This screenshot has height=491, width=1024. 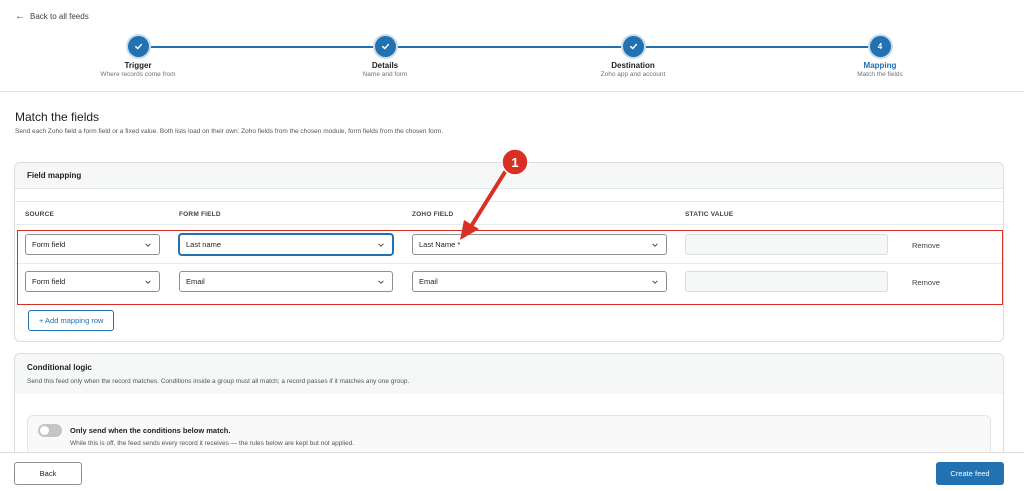 What do you see at coordinates (71, 320) in the screenshot?
I see `add-mapping-row-button: + Add mapping row` at bounding box center [71, 320].